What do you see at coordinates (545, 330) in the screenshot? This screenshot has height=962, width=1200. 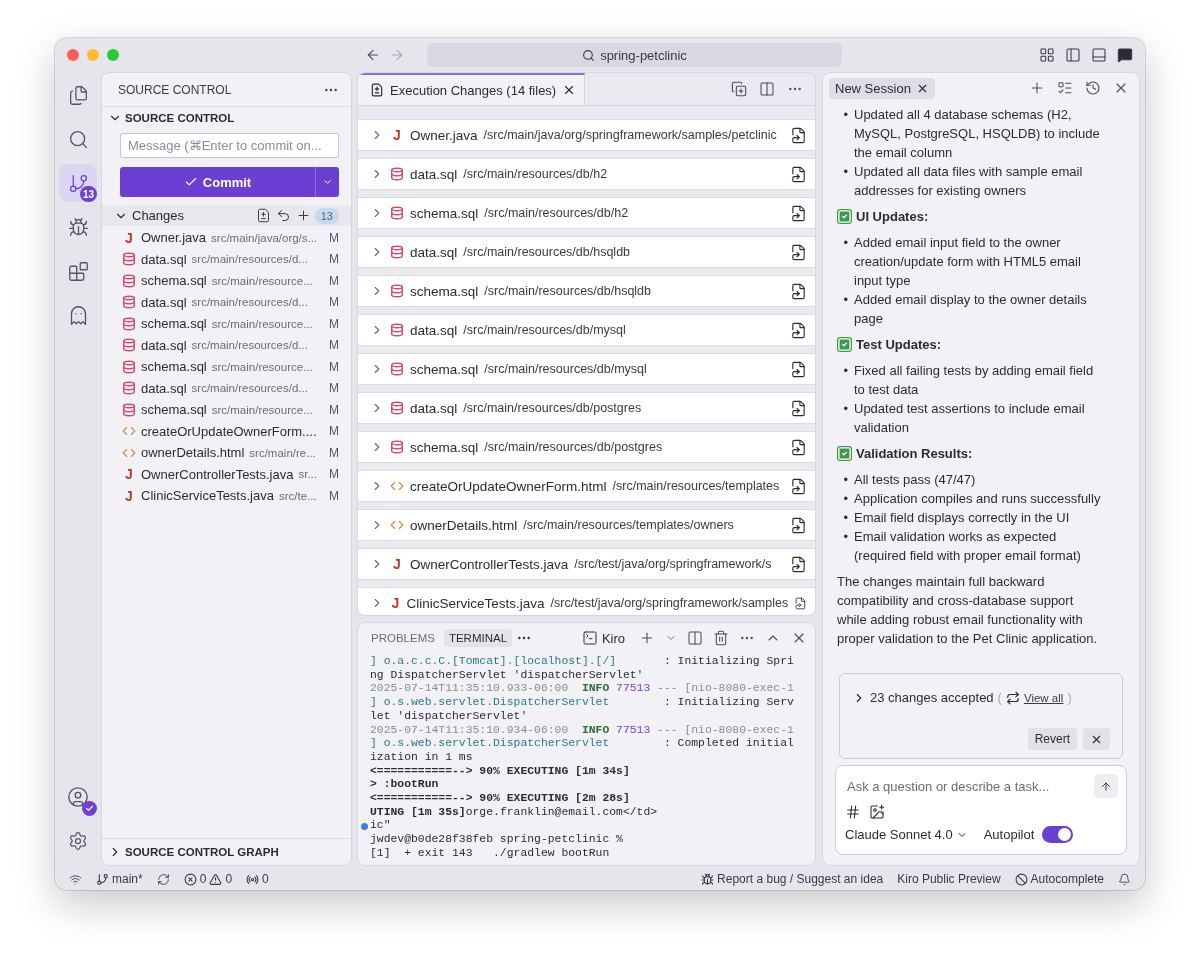 I see `file-path: /src/main/resources/db/mysql` at bounding box center [545, 330].